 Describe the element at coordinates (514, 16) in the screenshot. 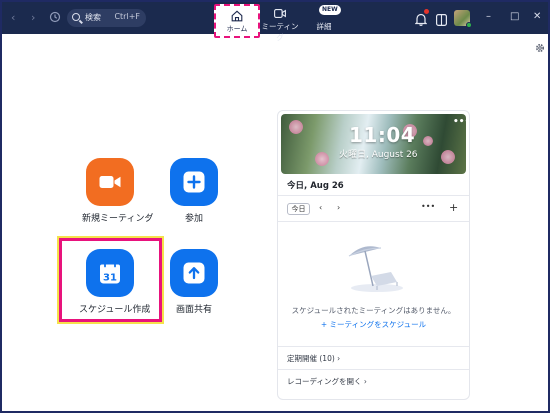

I see `maximize-button: □` at that location.